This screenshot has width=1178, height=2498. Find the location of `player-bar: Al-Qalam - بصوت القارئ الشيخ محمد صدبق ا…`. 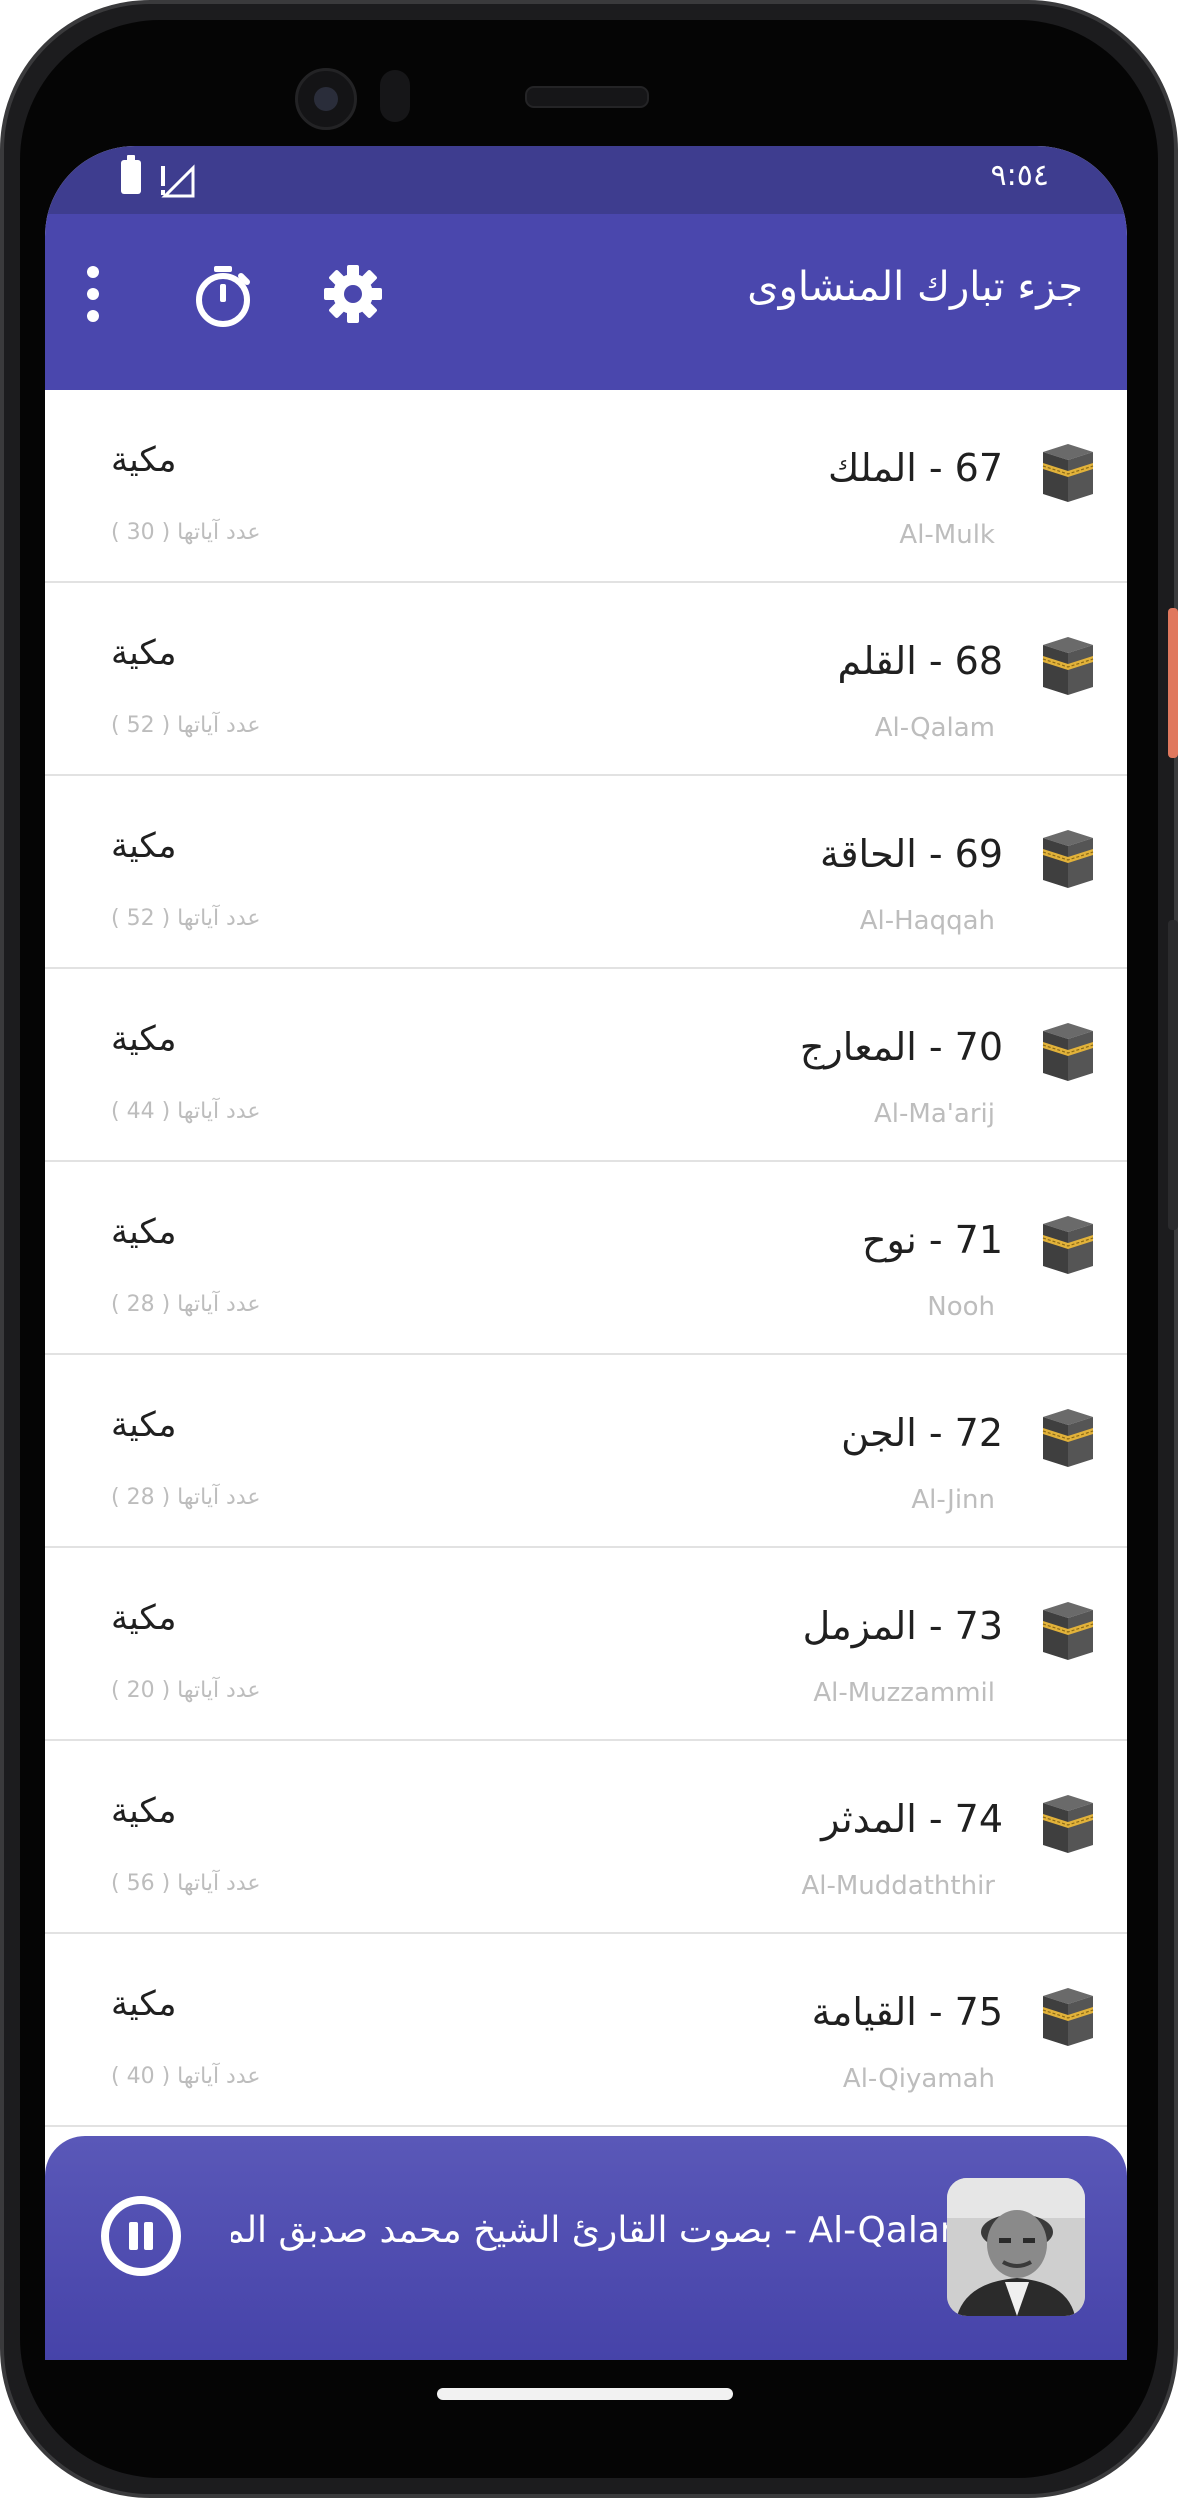

player-bar: Al-Qalam - بصوت القارئ الشيخ محمد صدبق ا… is located at coordinates (586, 2248).